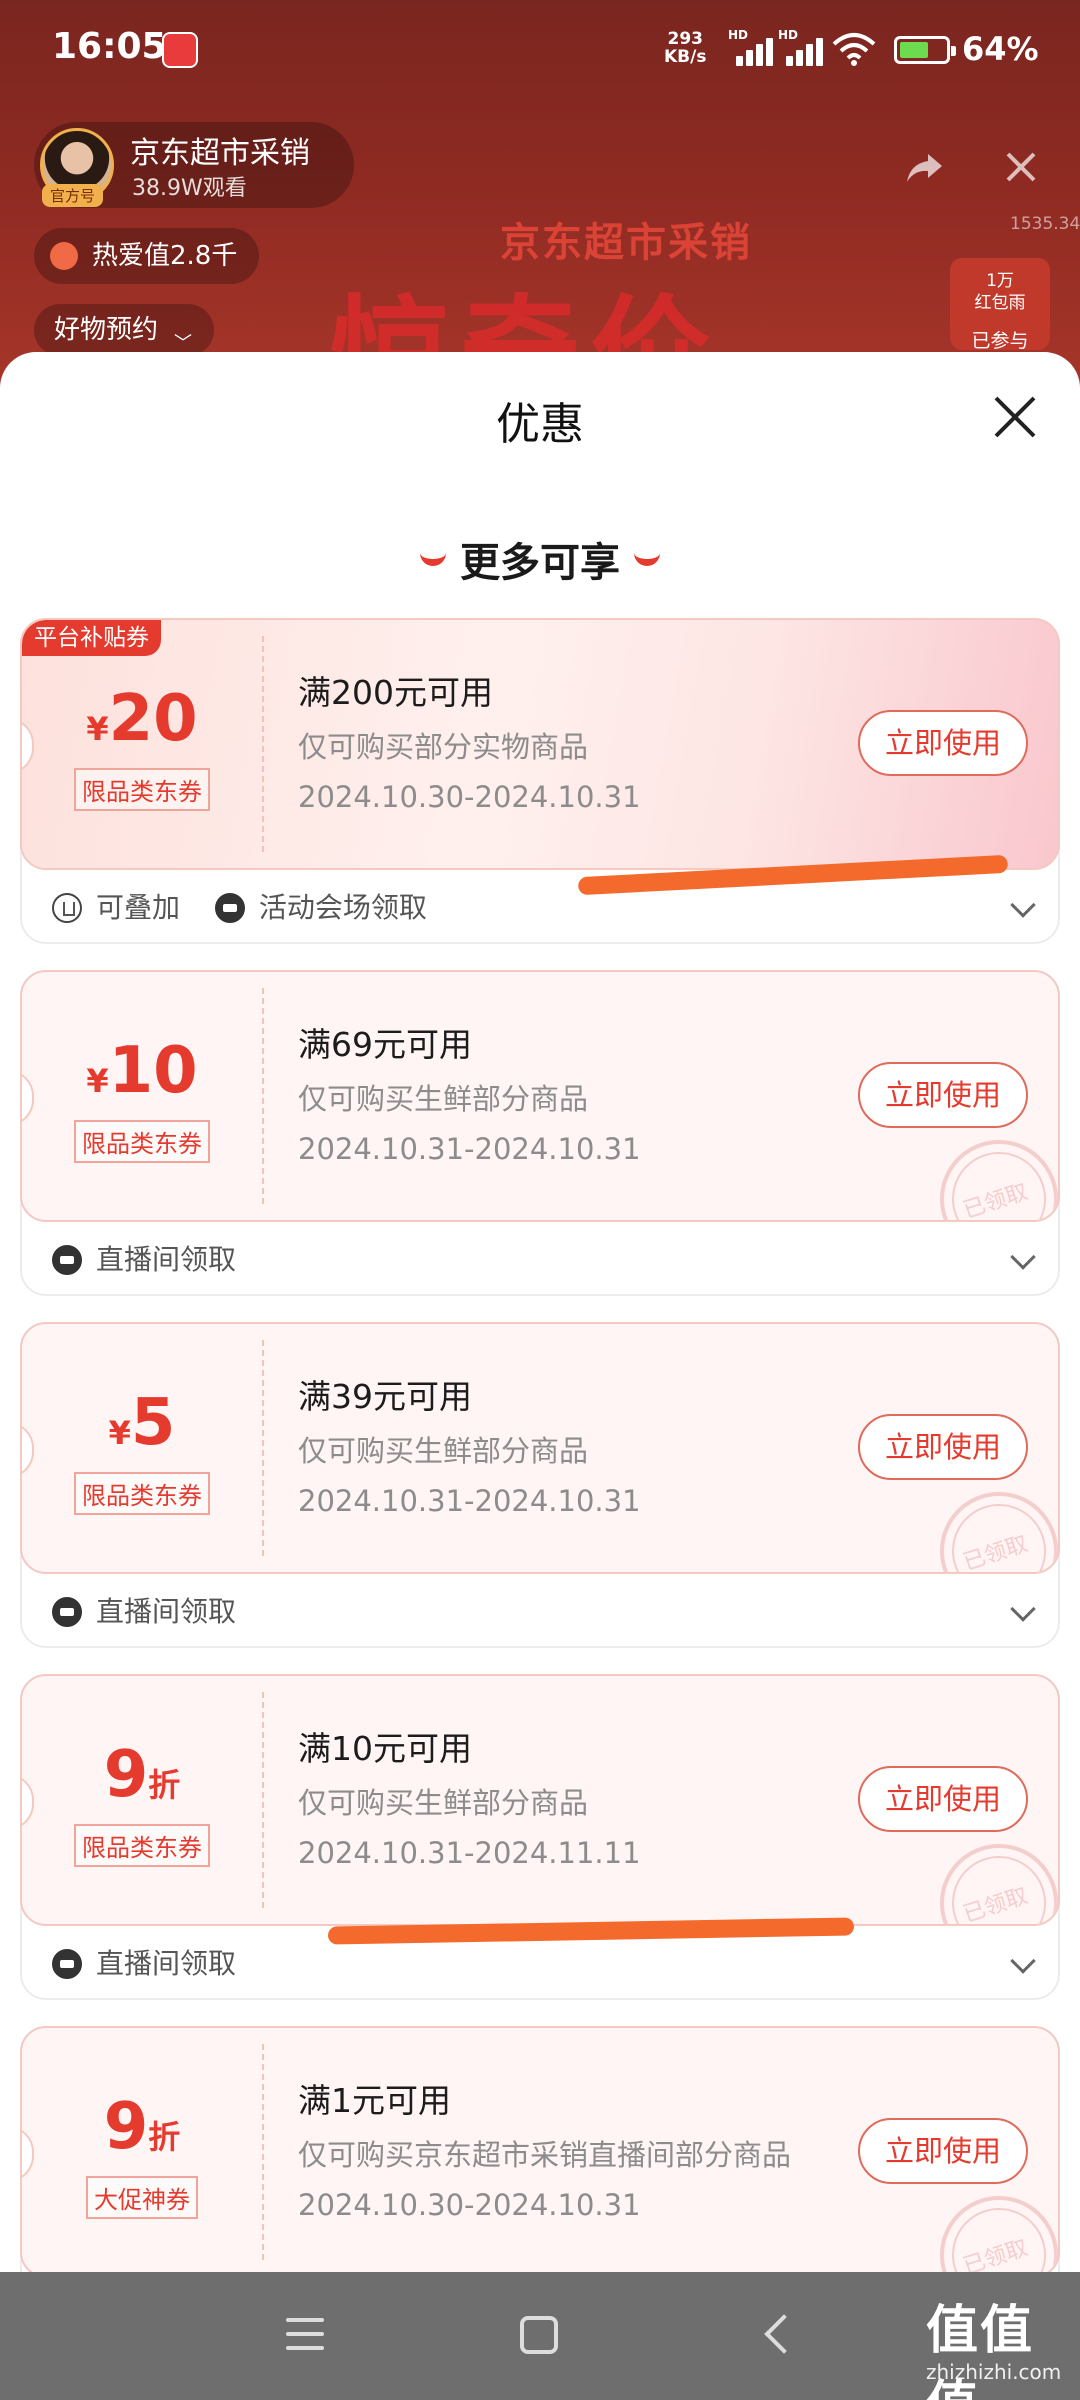 The height and width of the screenshot is (2400, 1080). I want to click on category-tag: 大促神券, so click(142, 2197).